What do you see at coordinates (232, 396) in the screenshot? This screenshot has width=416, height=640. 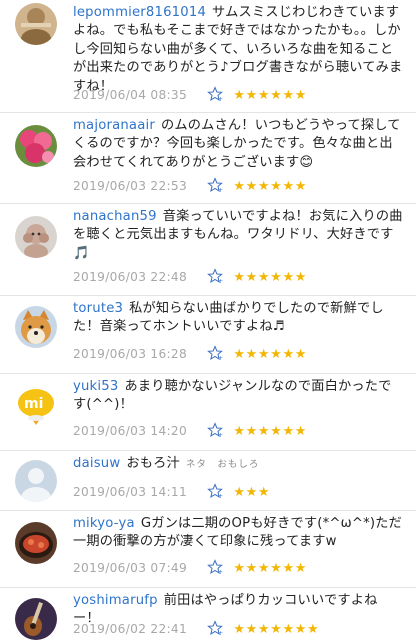 I see `comment-text: あまり聴かないジャンルなので面白かったです(^^)！` at bounding box center [232, 396].